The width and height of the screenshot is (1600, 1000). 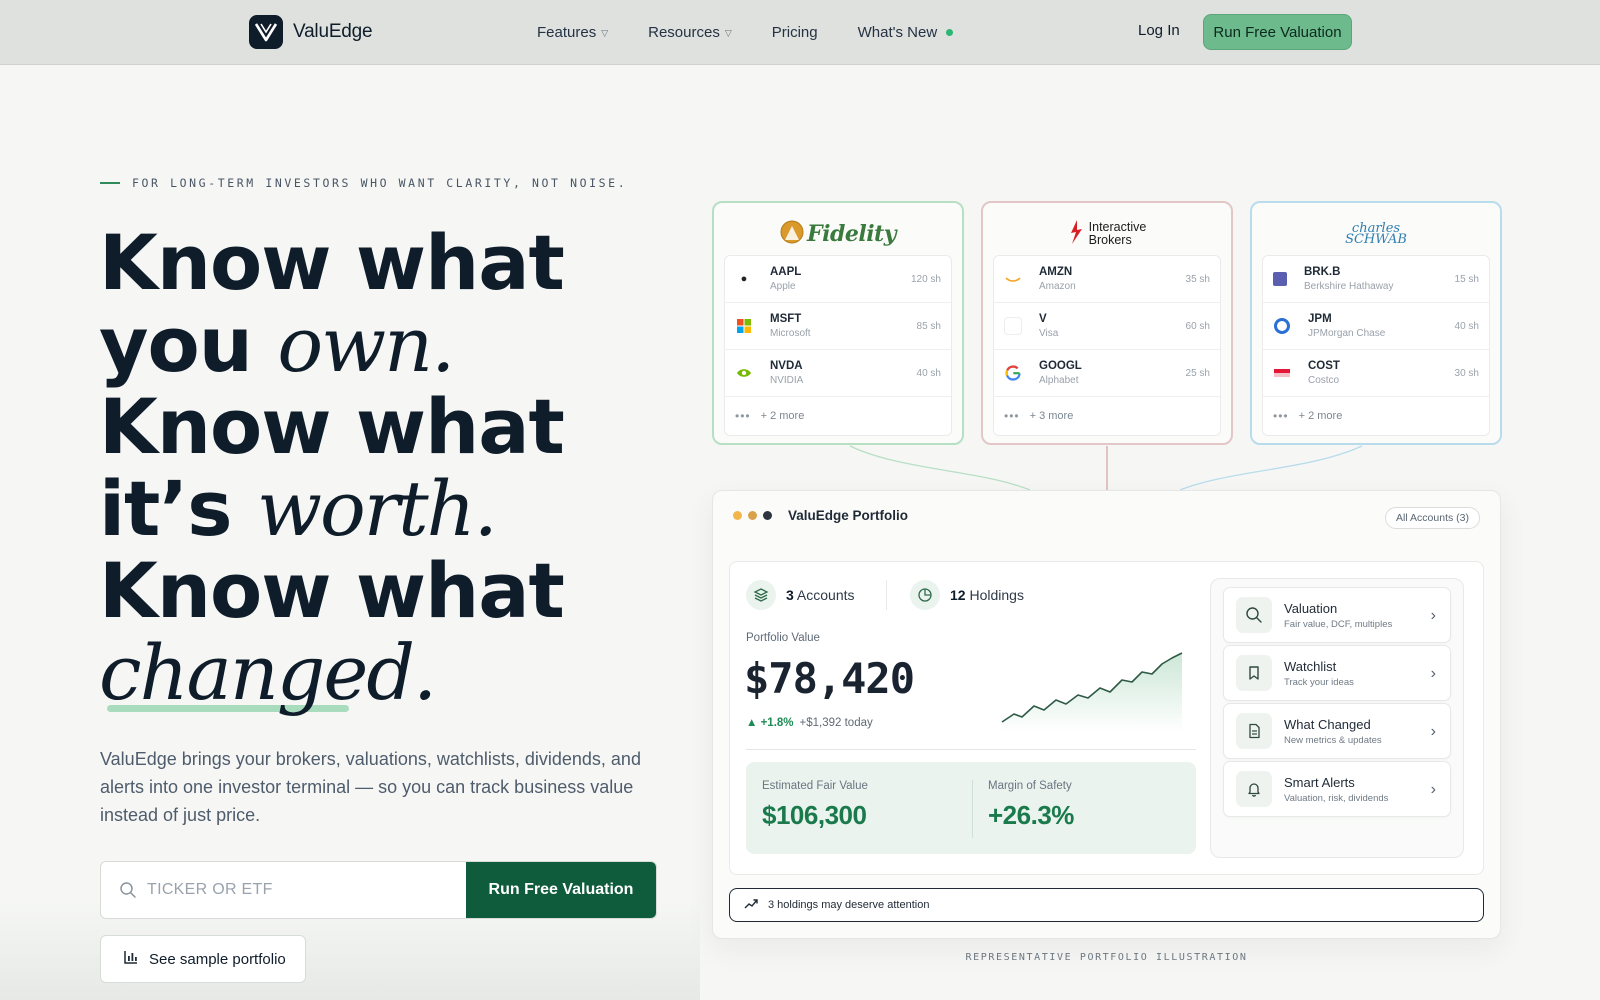 I want to click on holding-row: JPM JPMorgan Chase 40 sh, so click(x=1376, y=326).